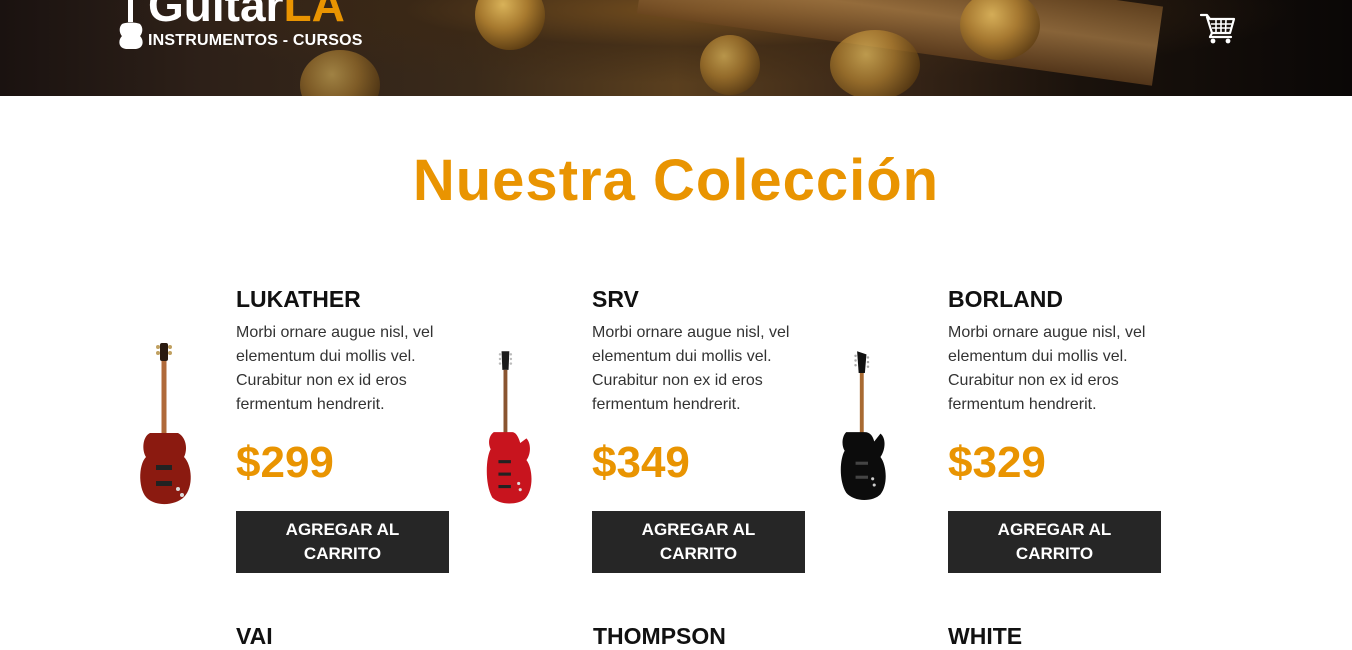 The width and height of the screenshot is (1352, 650). What do you see at coordinates (676, 48) in the screenshot?
I see `site-header: GuitarLA INSTRUMENTOS - CURSOS` at bounding box center [676, 48].